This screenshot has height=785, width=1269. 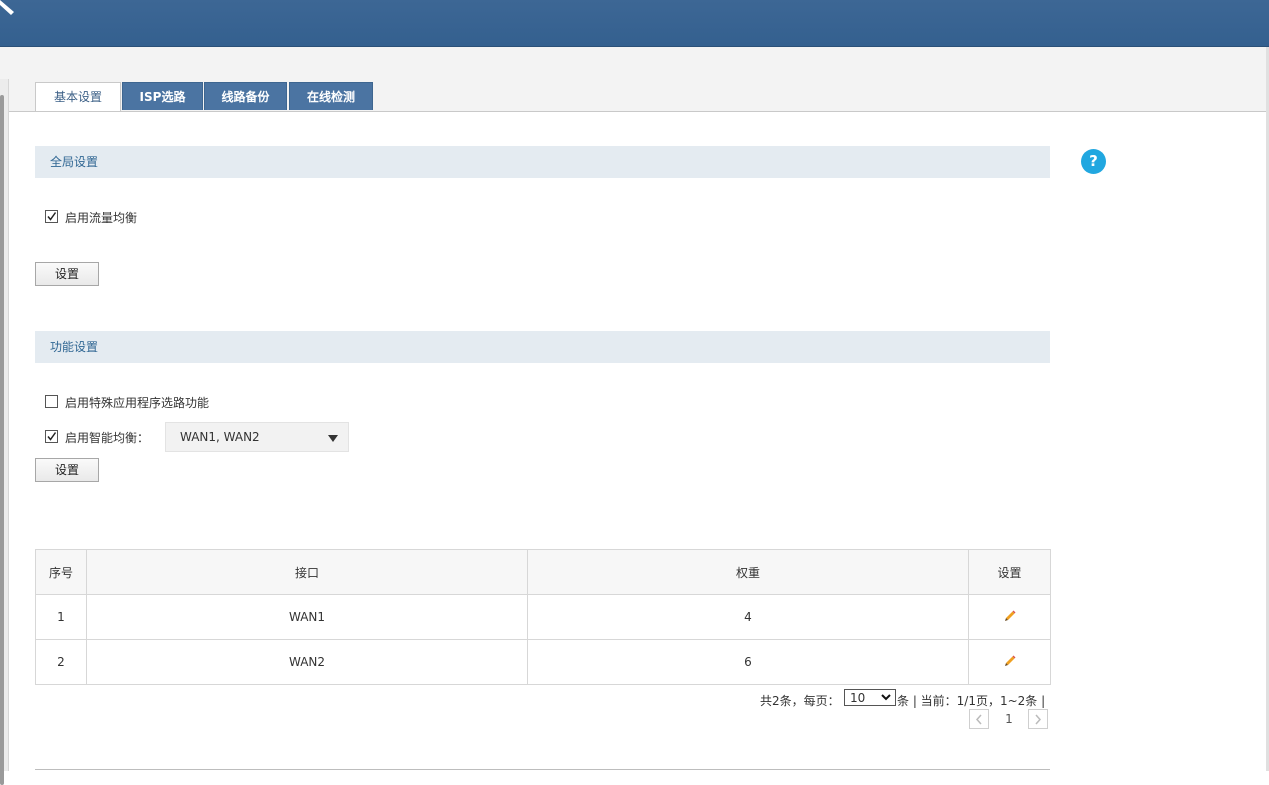 What do you see at coordinates (245, 96) in the screenshot?
I see `tab-line-backup: 线路备份` at bounding box center [245, 96].